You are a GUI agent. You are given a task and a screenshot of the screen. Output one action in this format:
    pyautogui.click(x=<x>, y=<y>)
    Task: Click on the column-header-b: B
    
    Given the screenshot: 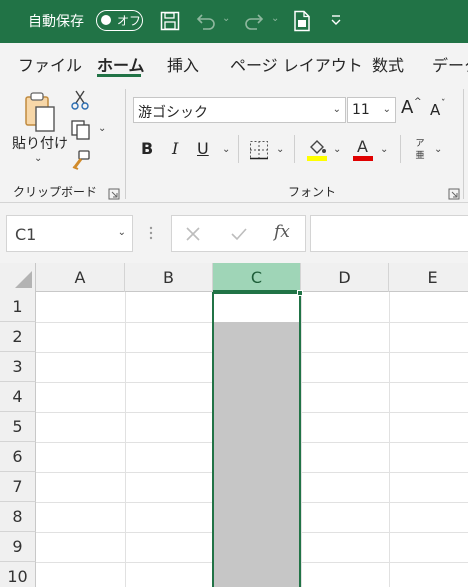 What is the action you would take?
    pyautogui.click(x=169, y=277)
    